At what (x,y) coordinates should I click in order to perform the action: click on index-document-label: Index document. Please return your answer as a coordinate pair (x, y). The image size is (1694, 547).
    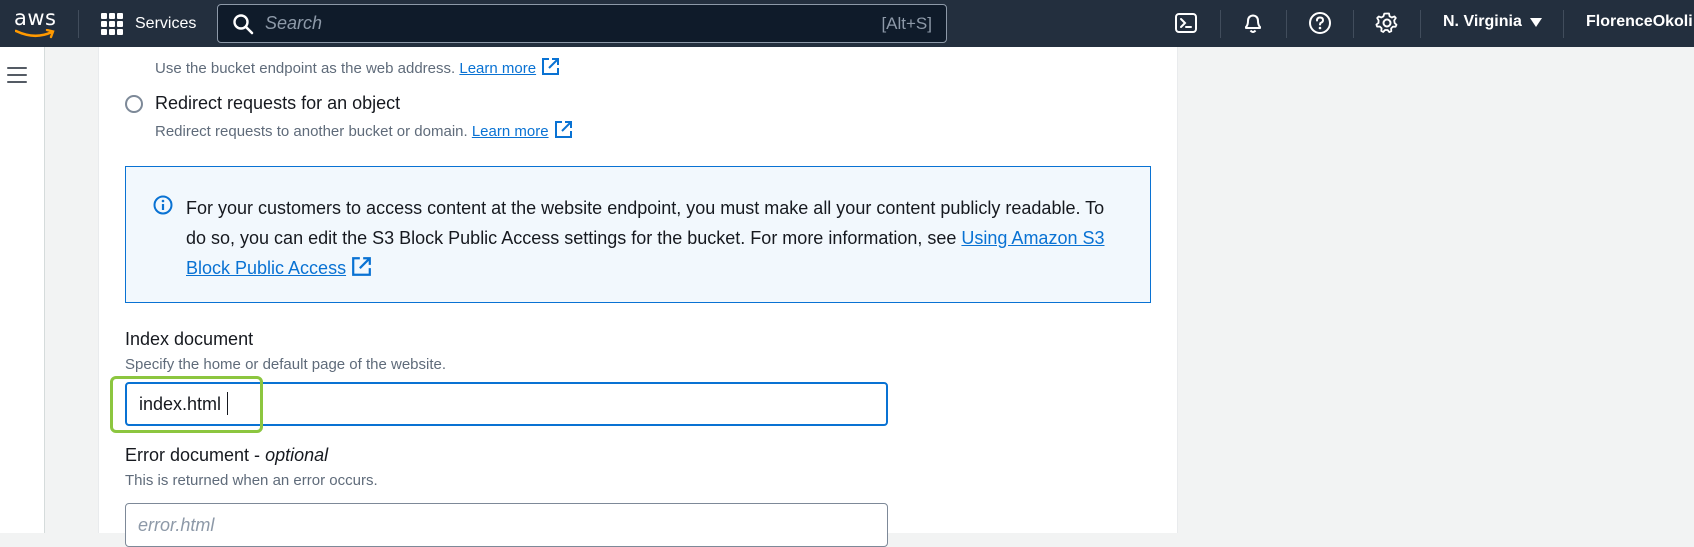
    Looking at the image, I should click on (189, 339).